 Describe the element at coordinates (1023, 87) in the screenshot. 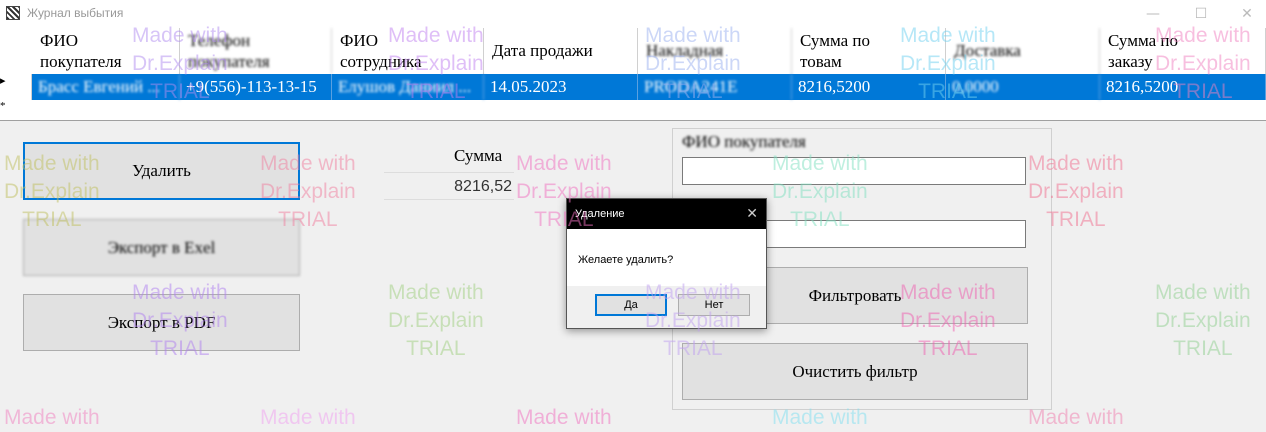

I see `cell-delivery: 0,0000` at that location.